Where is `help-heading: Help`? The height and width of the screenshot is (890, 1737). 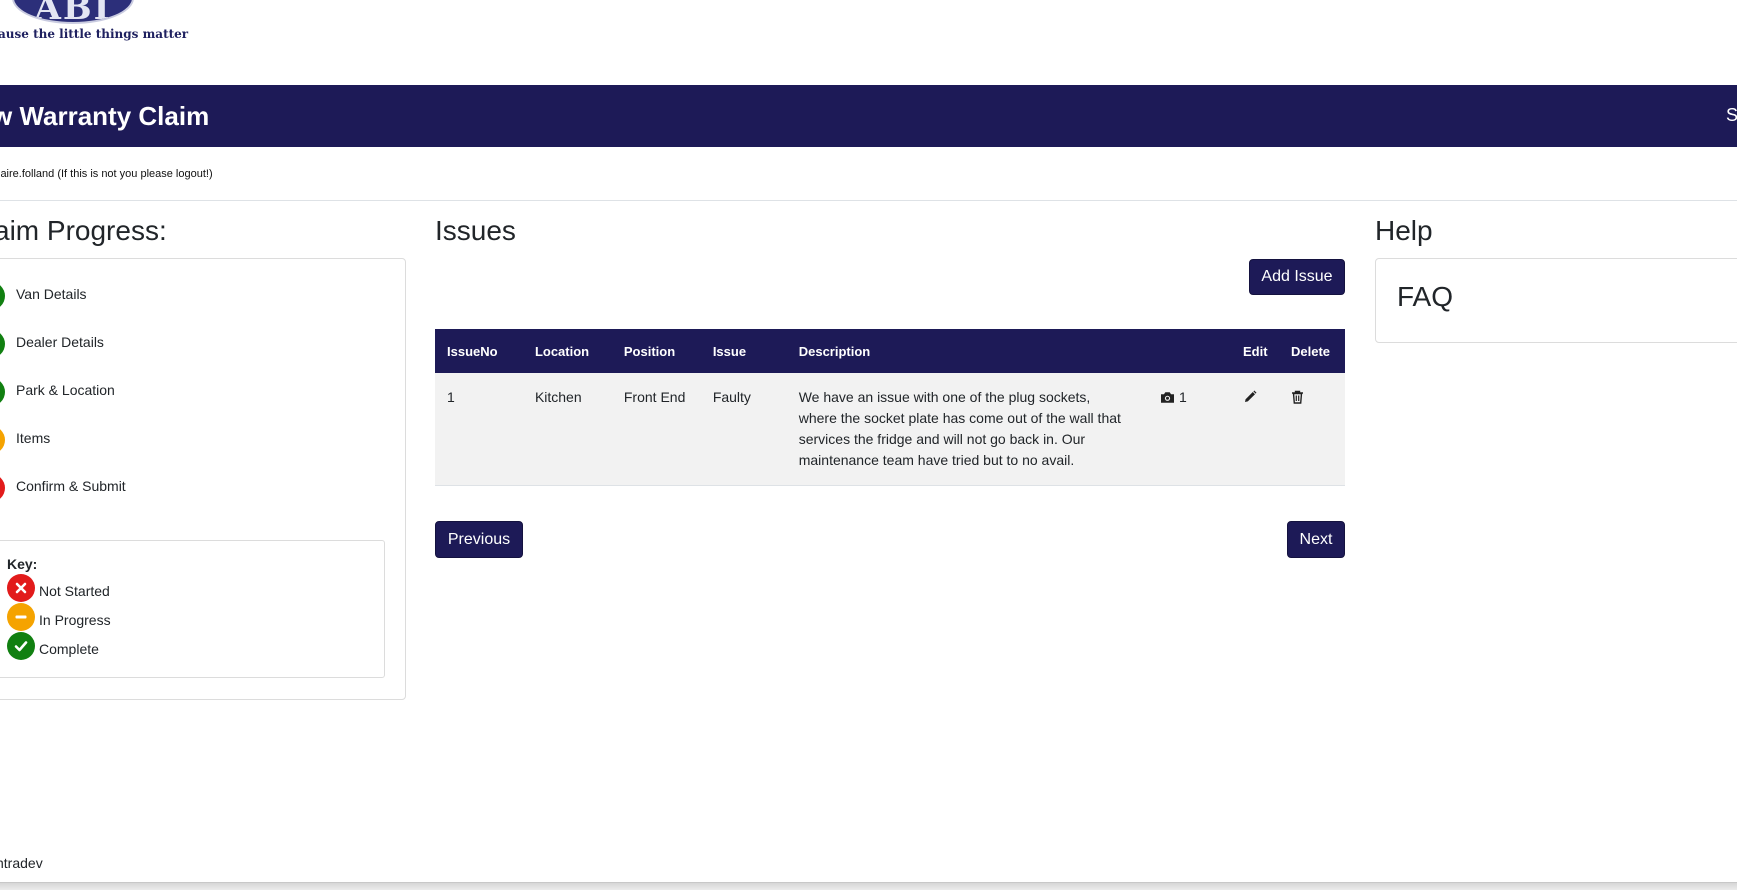
help-heading: Help is located at coordinates (1404, 230).